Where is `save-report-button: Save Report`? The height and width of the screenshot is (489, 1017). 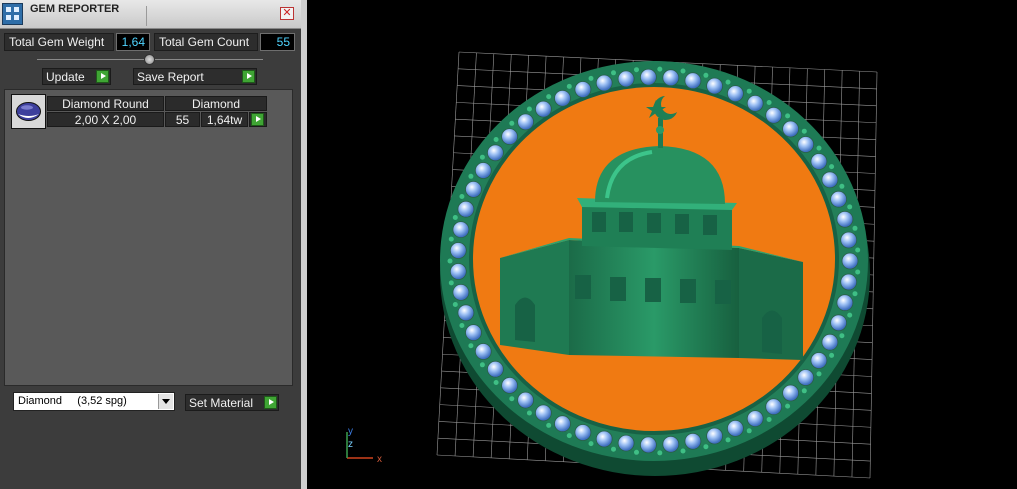
save-report-button: Save Report is located at coordinates (195, 76).